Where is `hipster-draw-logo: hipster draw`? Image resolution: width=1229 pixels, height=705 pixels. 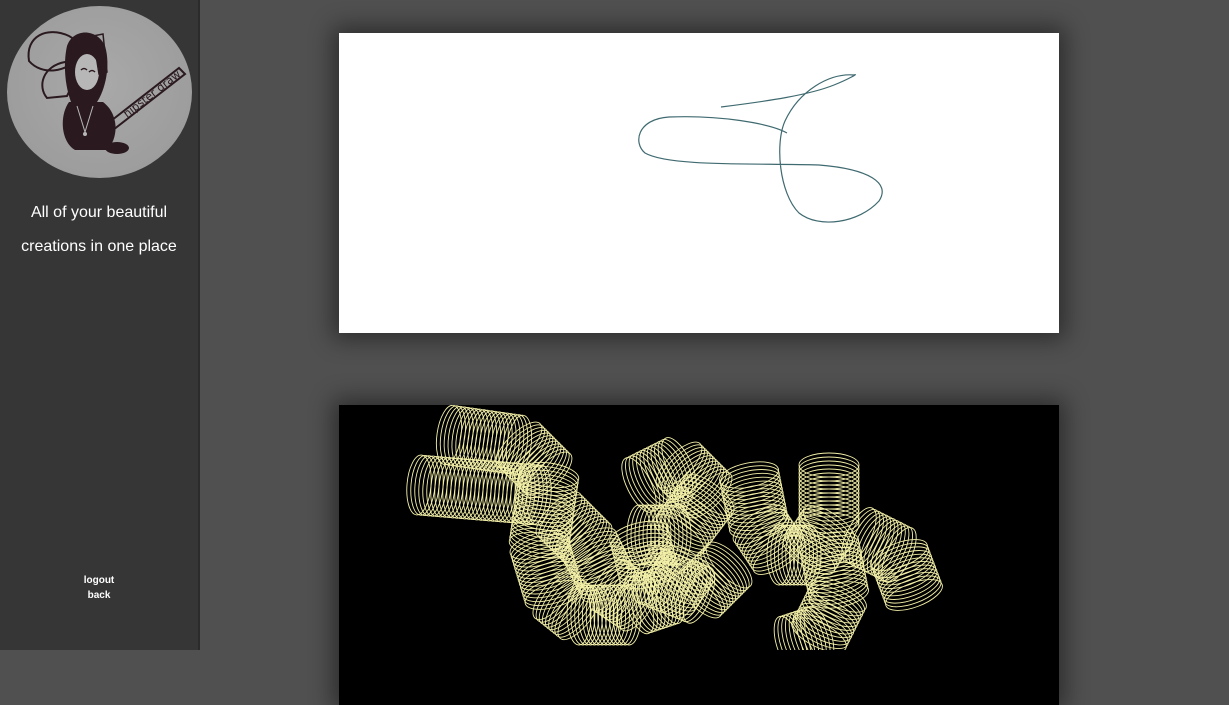 hipster-draw-logo: hipster draw is located at coordinates (99, 92).